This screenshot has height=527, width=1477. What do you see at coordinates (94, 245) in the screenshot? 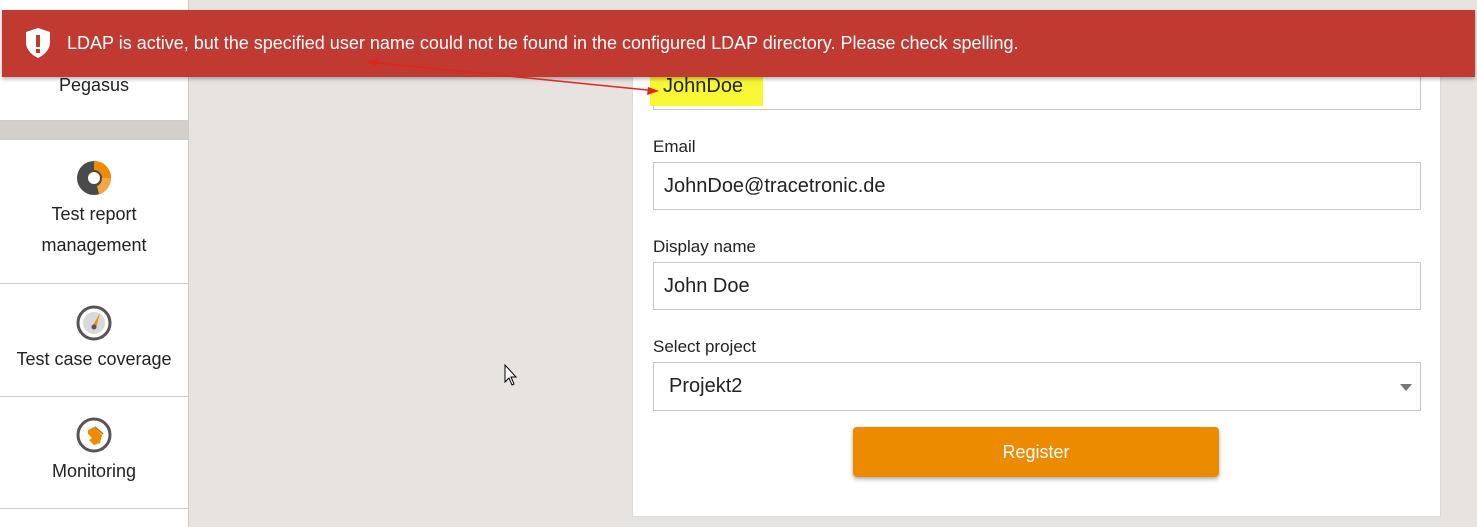
I see `sidebar-item-label-line2: management` at bounding box center [94, 245].